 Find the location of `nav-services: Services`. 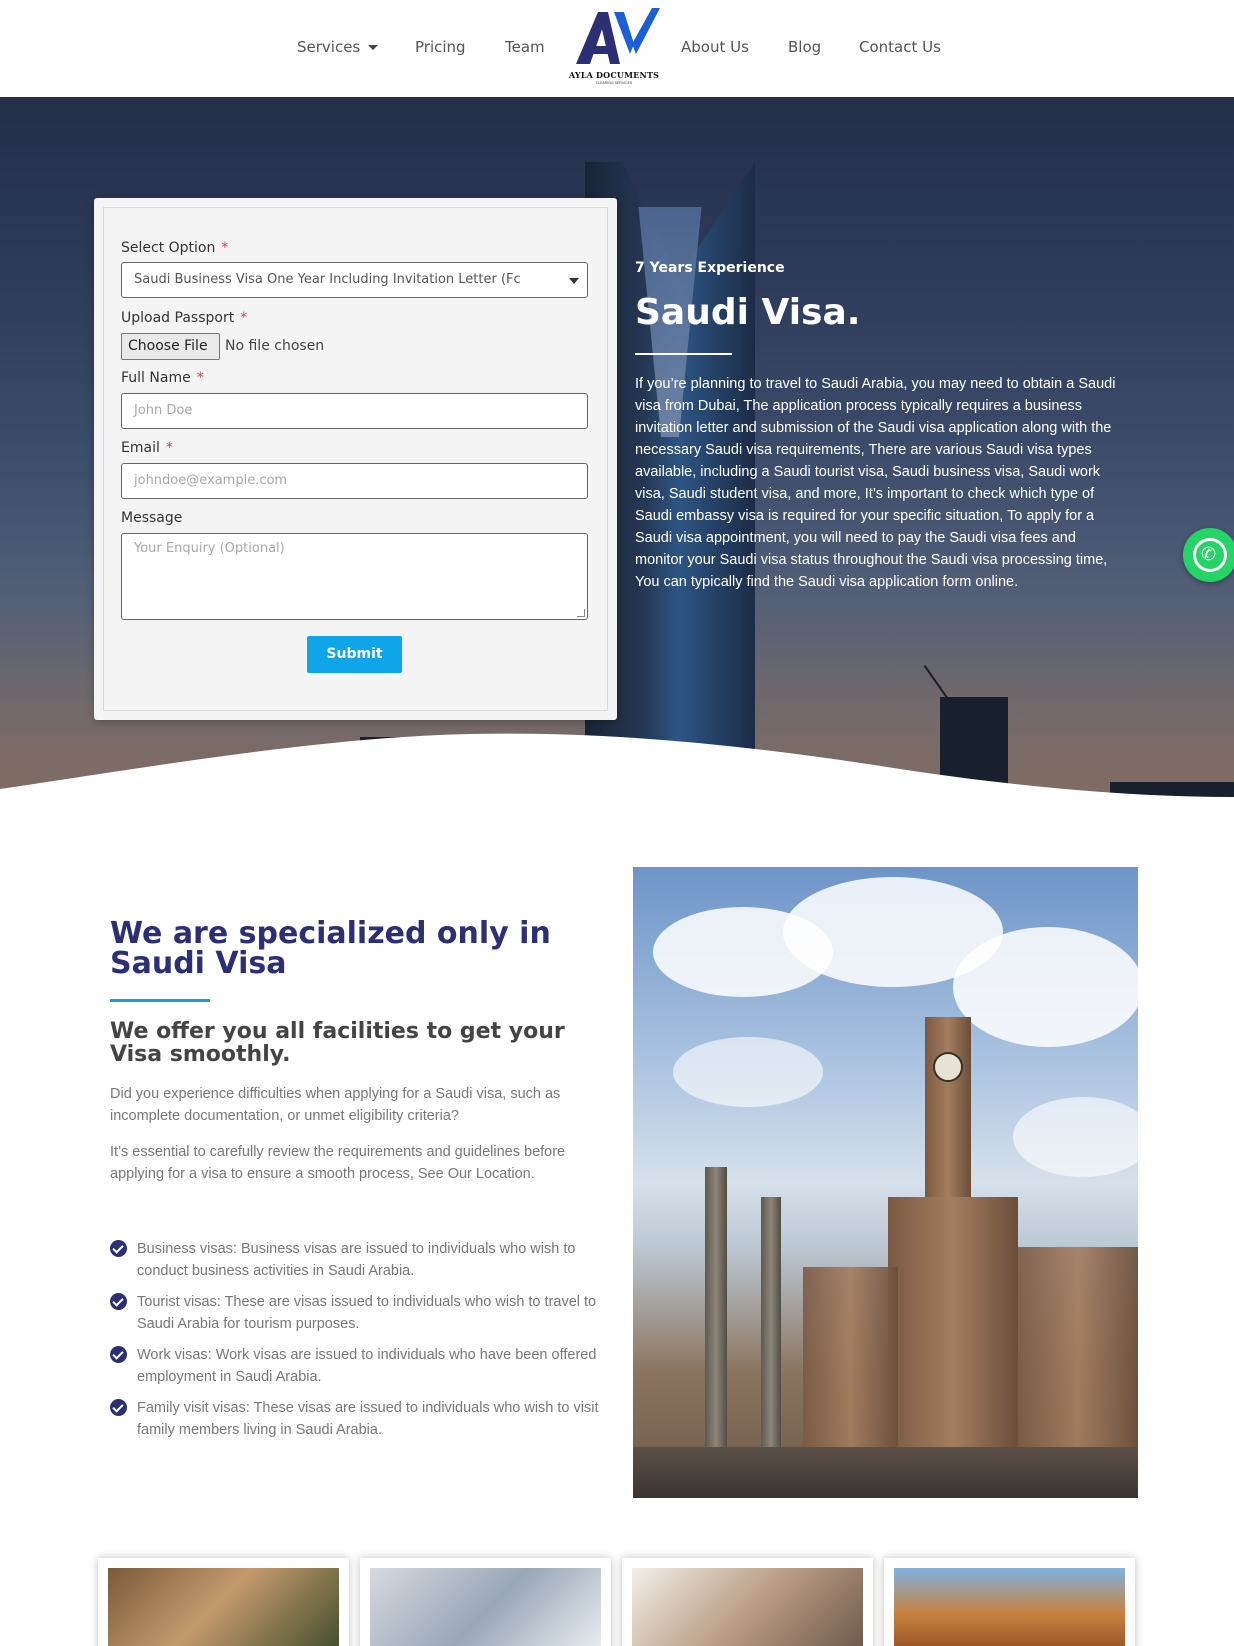

nav-services: Services is located at coordinates (338, 47).